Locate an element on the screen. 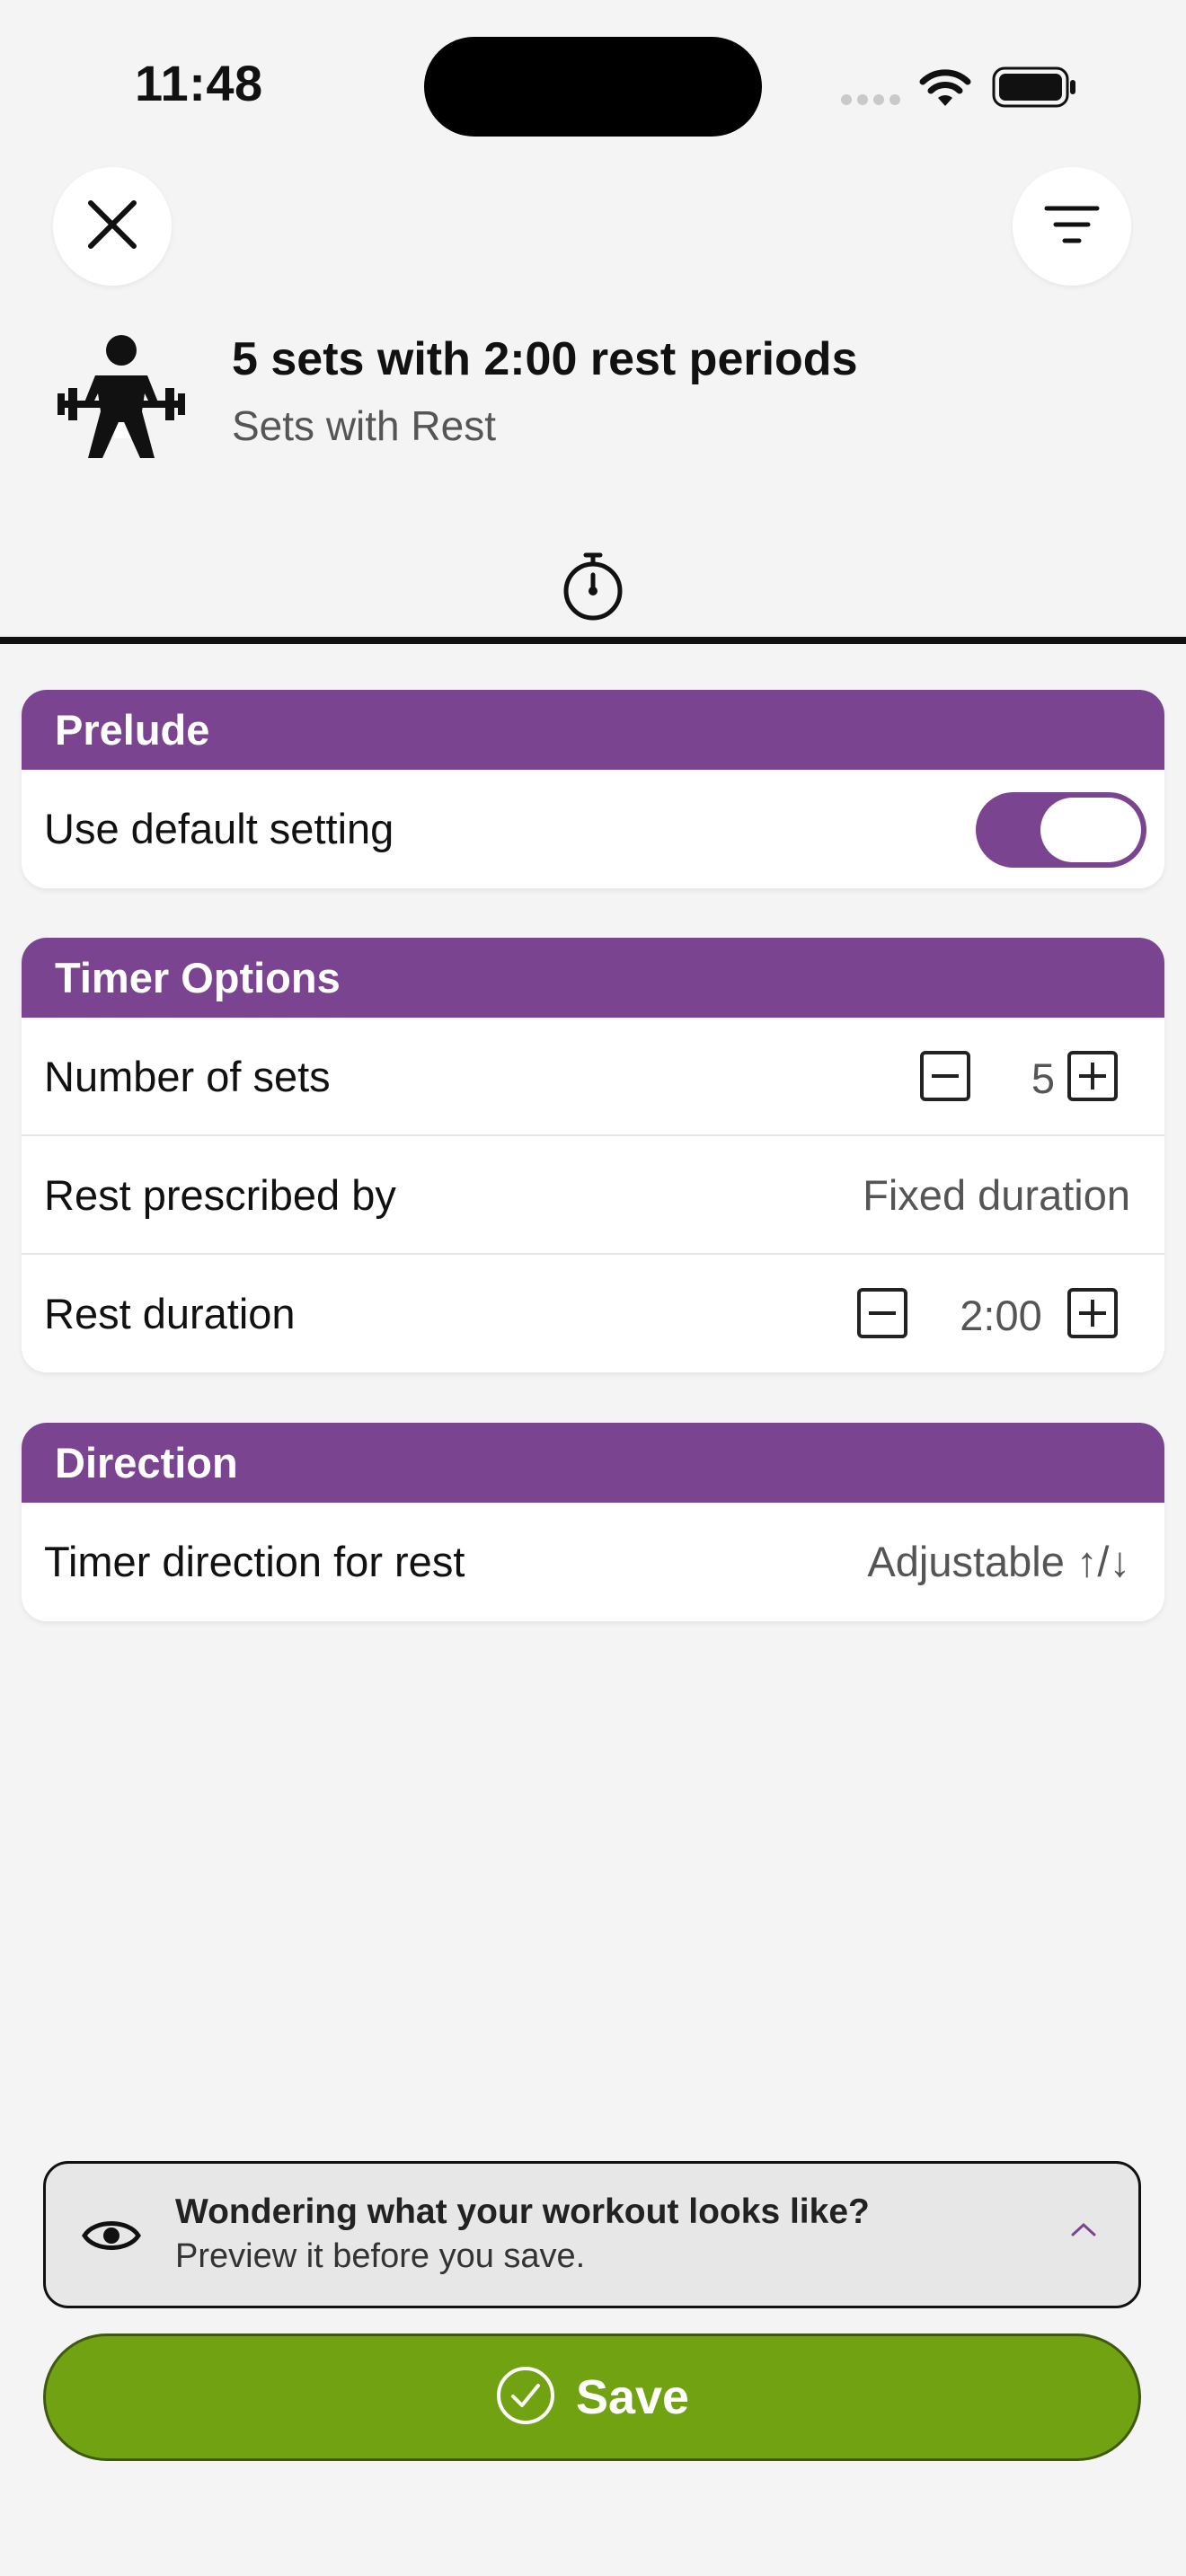 This screenshot has width=1186, height=2576. save-button: Save is located at coordinates (592, 2397).